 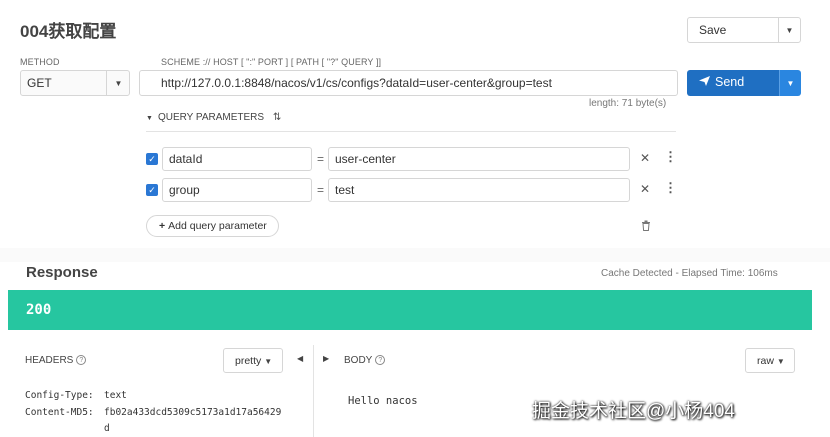 I want to click on save-dropdown-caret: ▼, so click(x=789, y=30).